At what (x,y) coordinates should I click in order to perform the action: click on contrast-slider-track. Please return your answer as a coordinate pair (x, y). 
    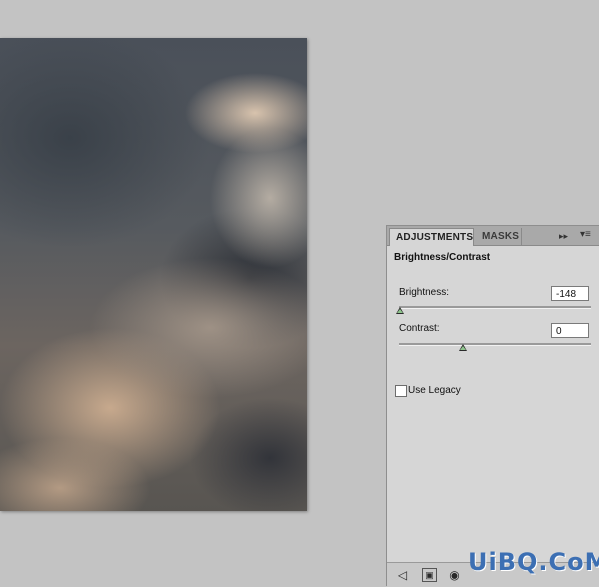
    Looking at the image, I should click on (495, 344).